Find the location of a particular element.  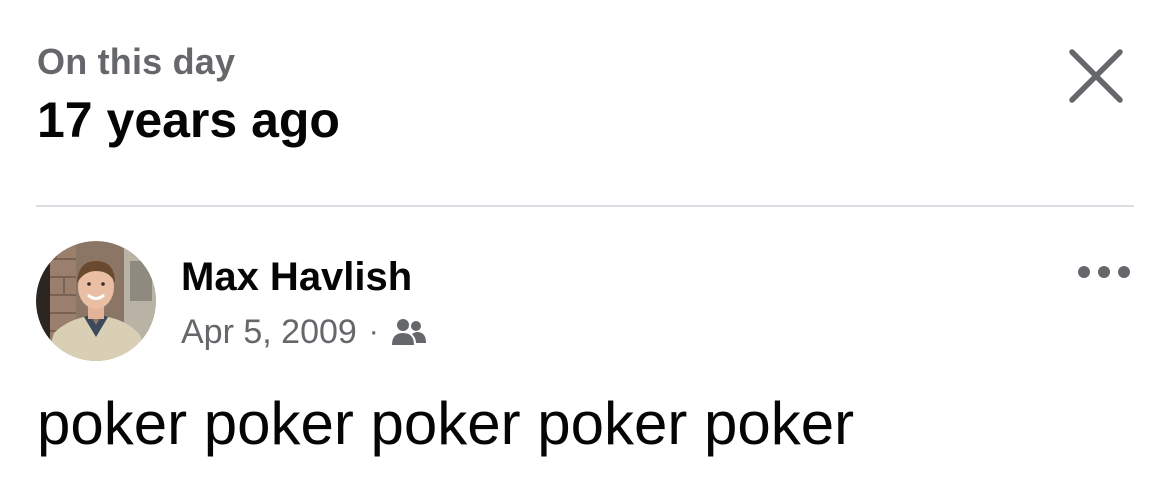

post-text: poker poker poker poker poker is located at coordinates (446, 423).